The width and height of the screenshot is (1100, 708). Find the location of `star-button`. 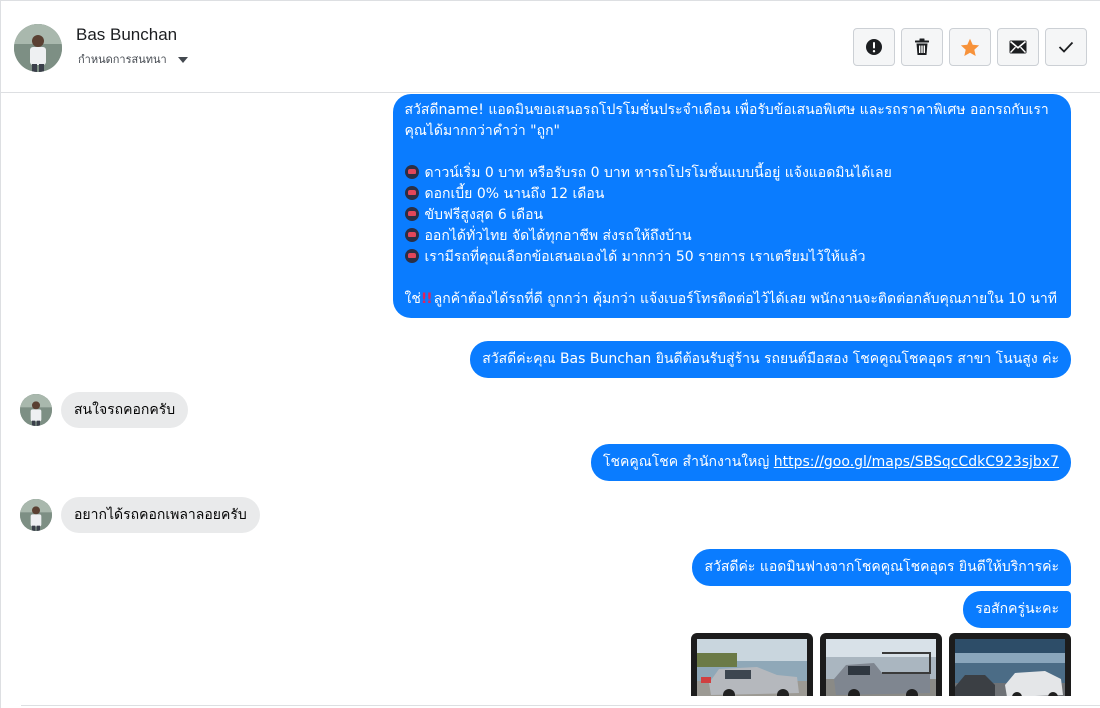

star-button is located at coordinates (970, 47).